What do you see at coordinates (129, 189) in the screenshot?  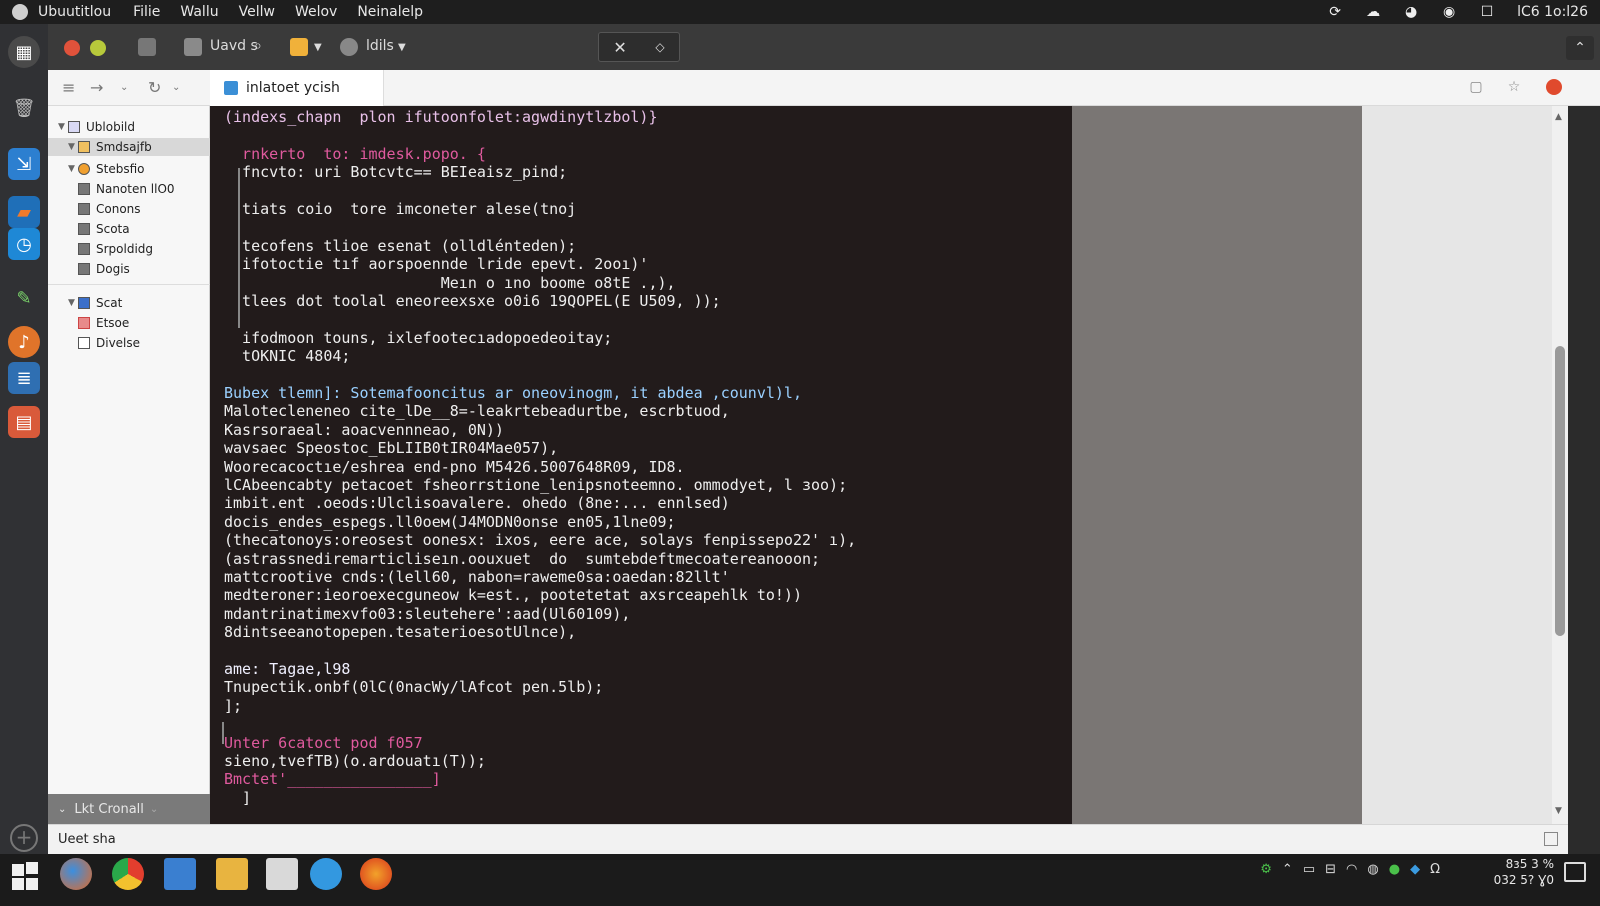 I see `tree-item: Nanoten llO0` at bounding box center [129, 189].